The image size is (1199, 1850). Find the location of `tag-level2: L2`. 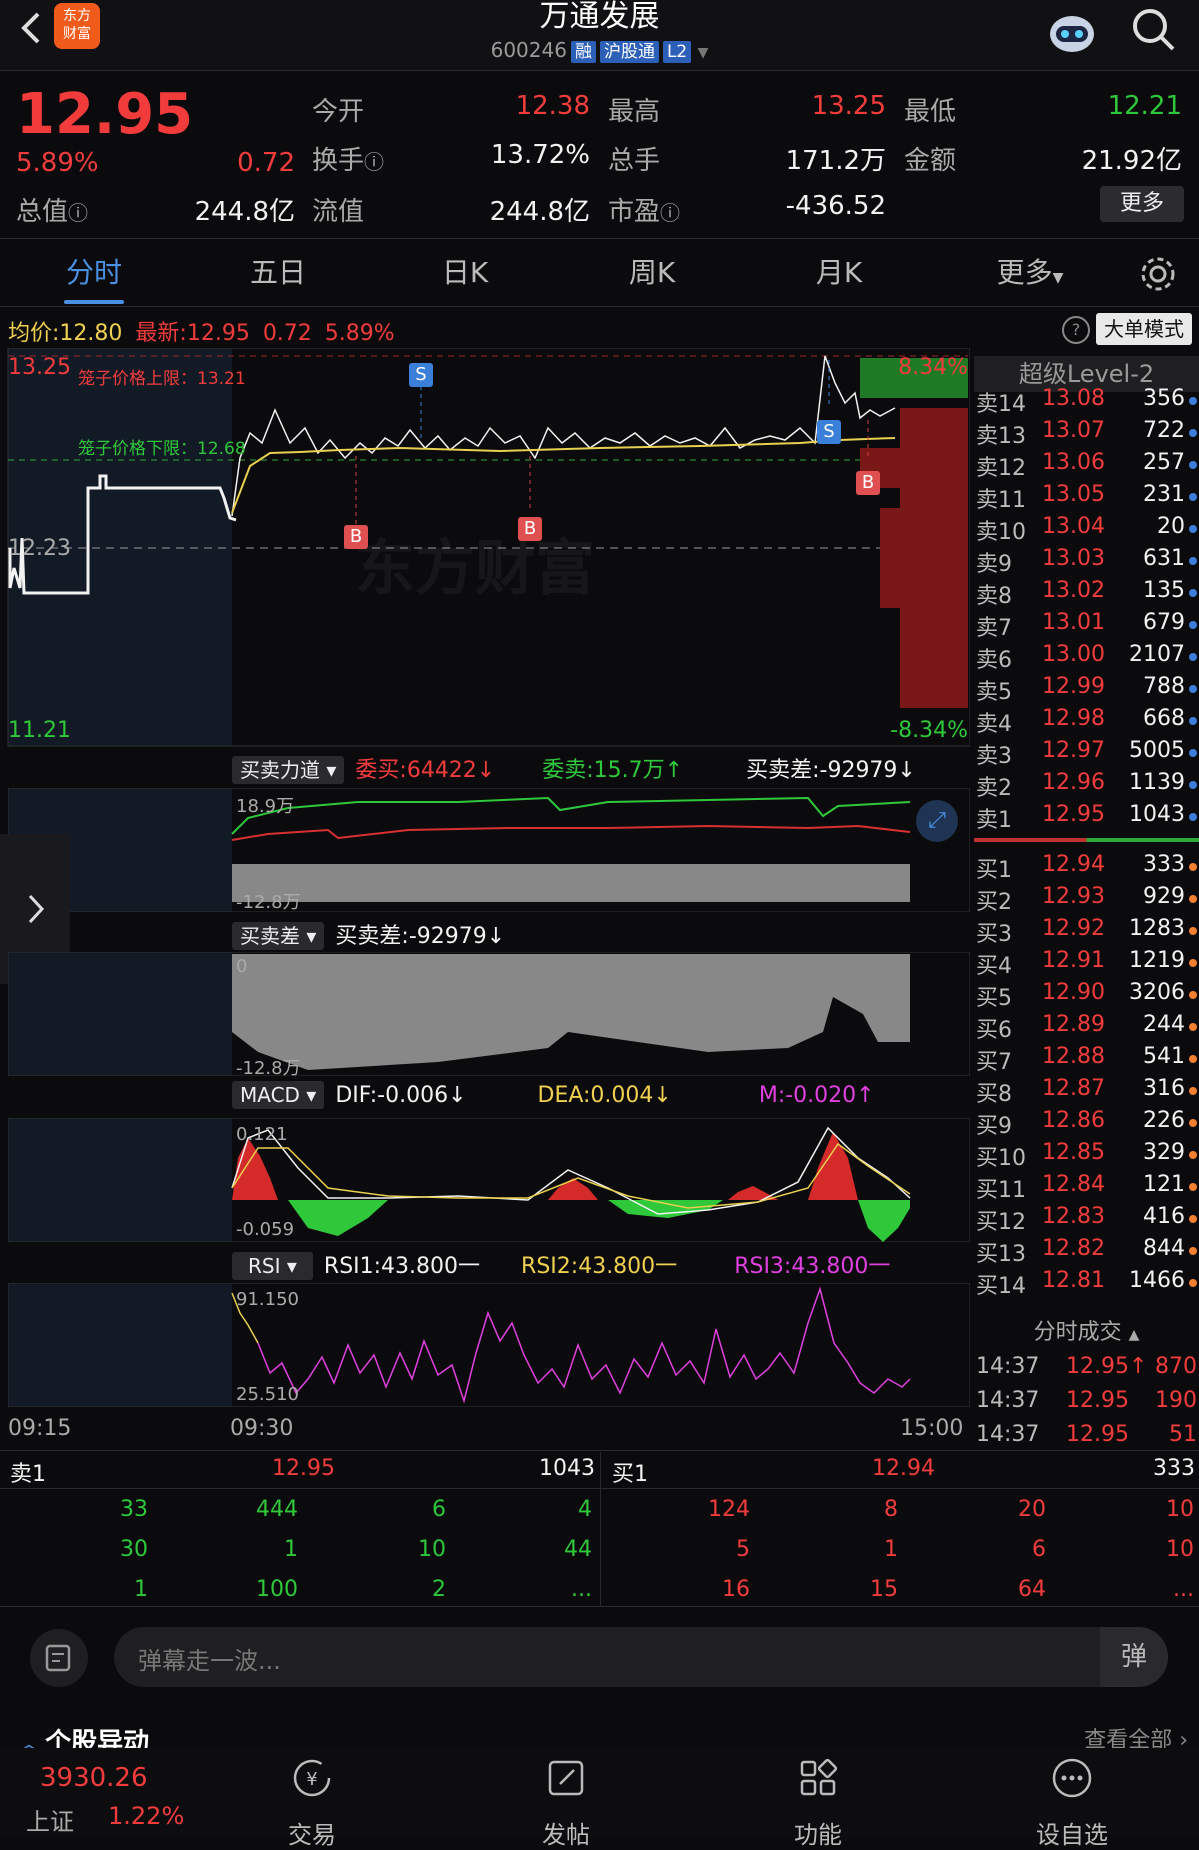

tag-level2: L2 is located at coordinates (677, 52).